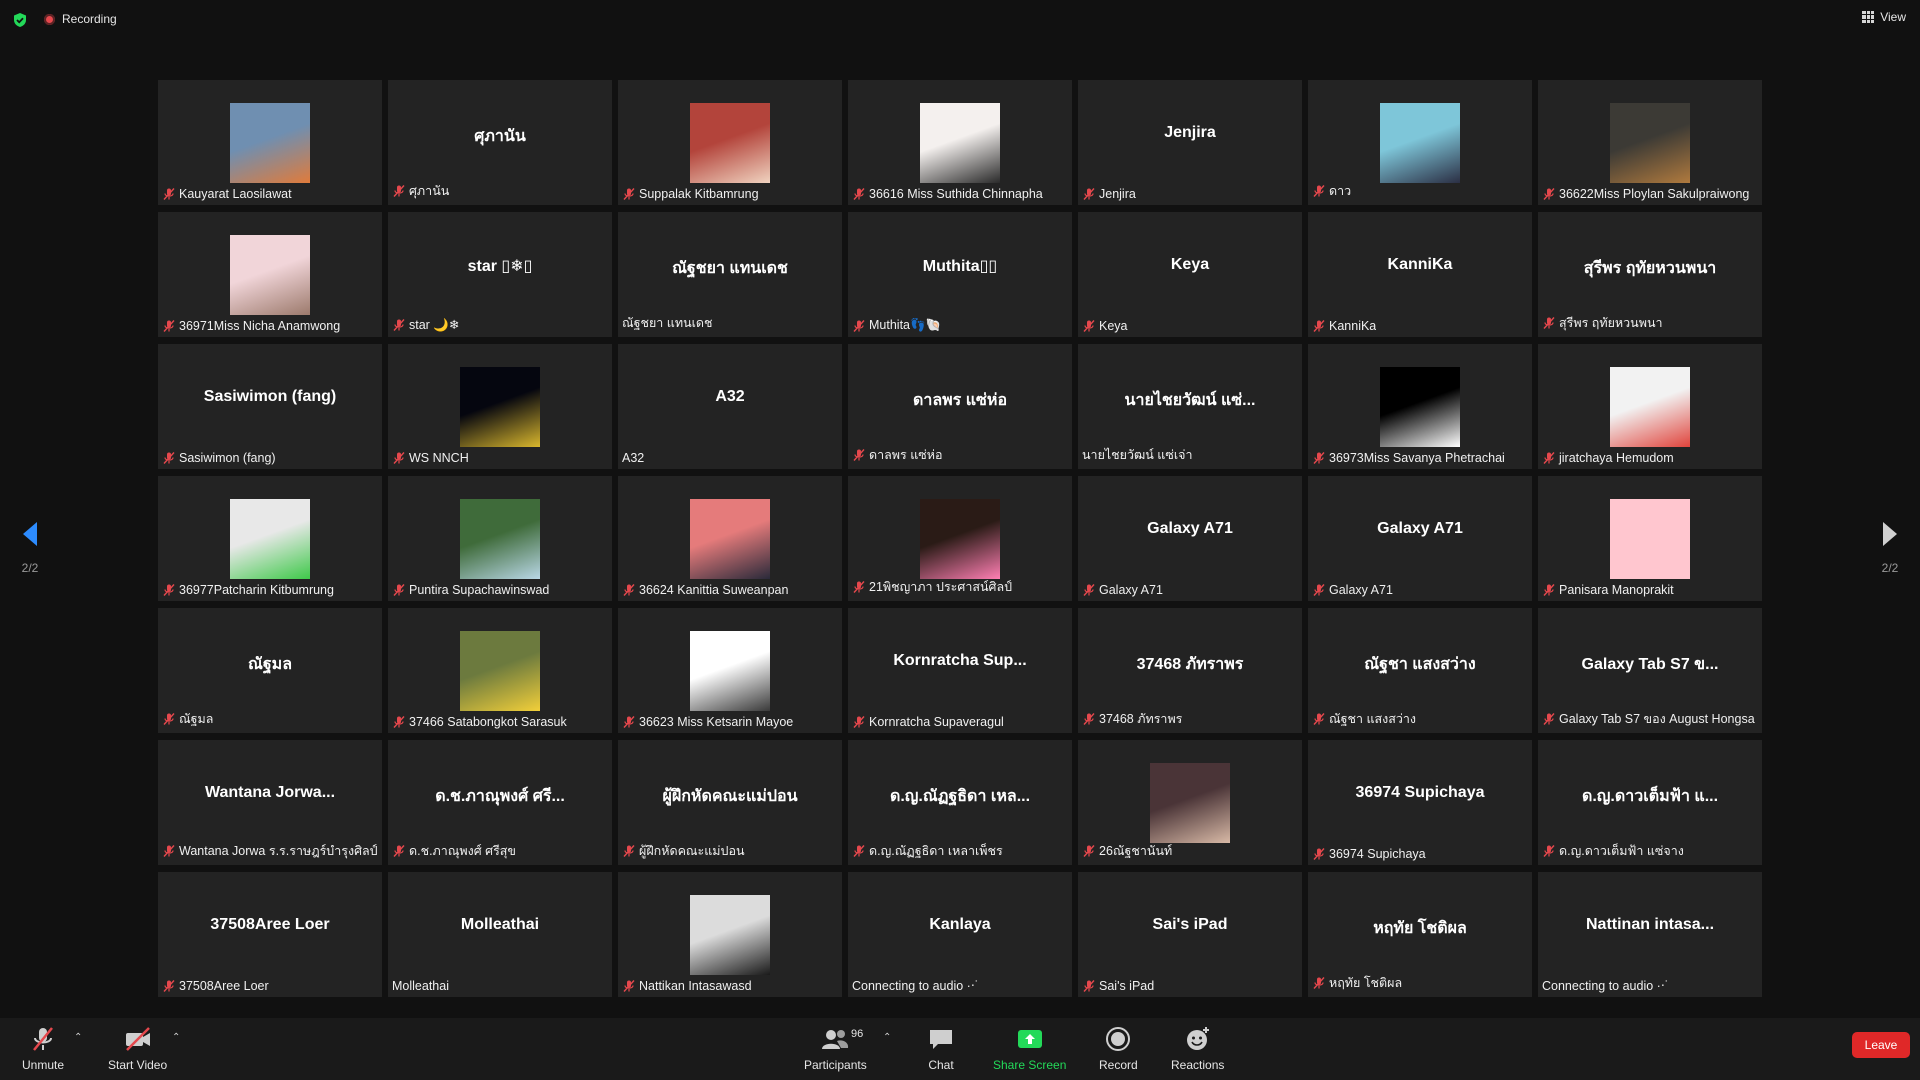 The image size is (1920, 1080). Describe the element at coordinates (270, 934) in the screenshot. I see `participant-tile: 37508Aree Loer 37508Aree Loer` at that location.